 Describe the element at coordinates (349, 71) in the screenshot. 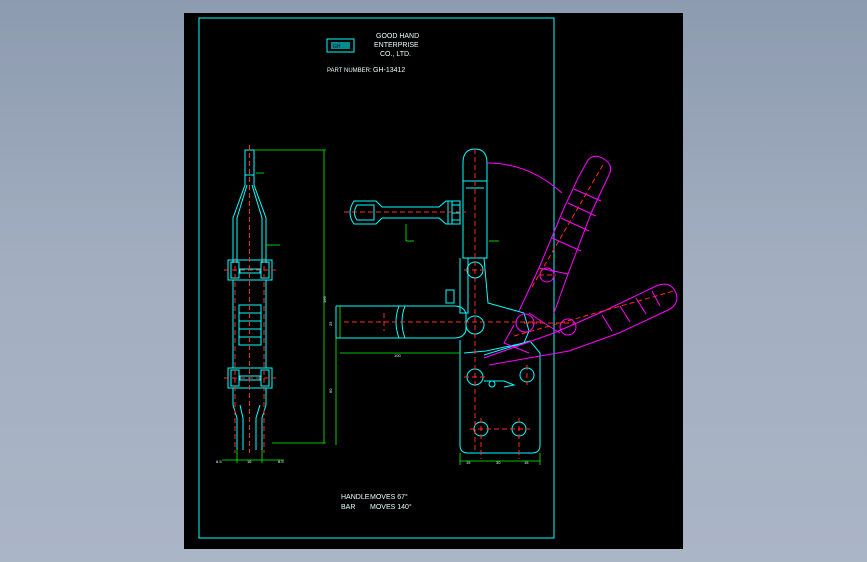

I see `part-number-label: PART NUMBER:` at that location.